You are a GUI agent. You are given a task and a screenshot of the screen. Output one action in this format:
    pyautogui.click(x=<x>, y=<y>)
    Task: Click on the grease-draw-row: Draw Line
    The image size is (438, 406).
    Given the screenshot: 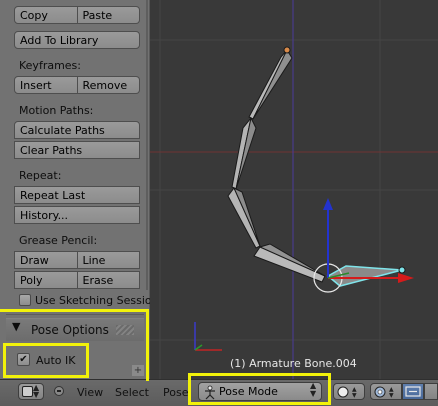 What is the action you would take?
    pyautogui.click(x=77, y=260)
    